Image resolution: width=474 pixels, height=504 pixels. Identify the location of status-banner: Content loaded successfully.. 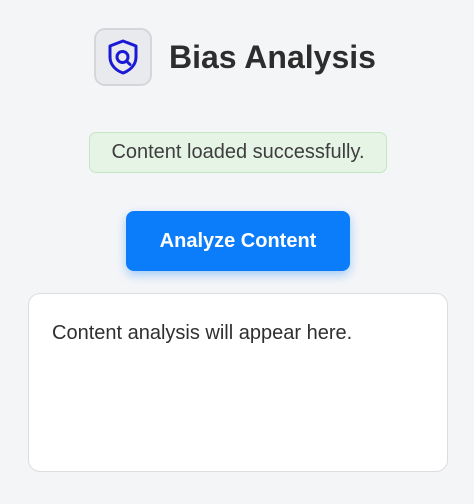
(238, 152).